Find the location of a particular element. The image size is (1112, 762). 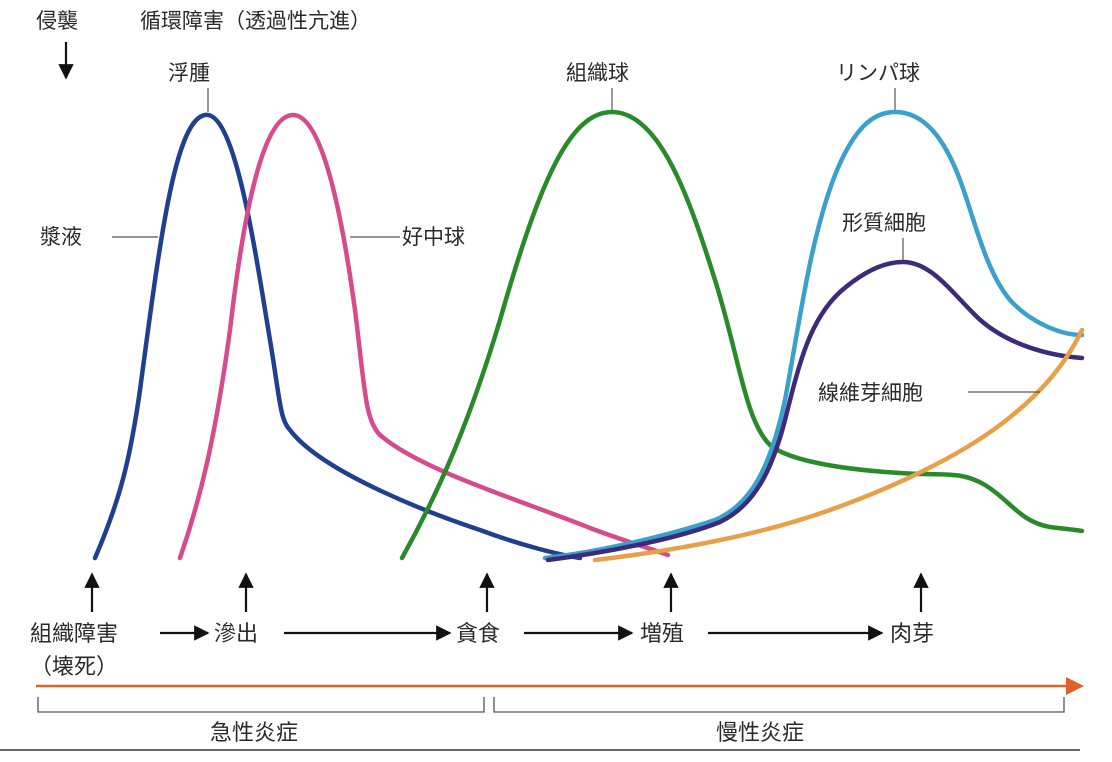

stage-proliferation: 増殖 is located at coordinates (662, 634).